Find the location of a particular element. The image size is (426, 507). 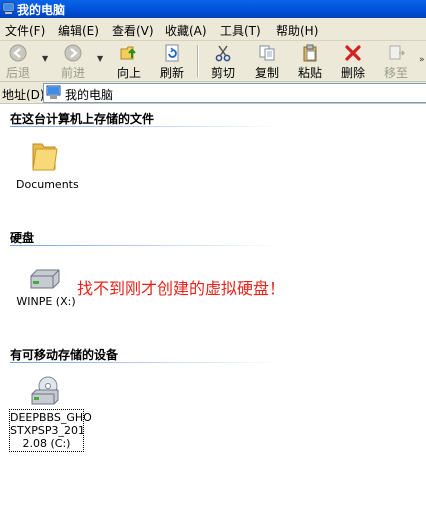

group-header-hard-disk: 硬盘 is located at coordinates (22, 238).